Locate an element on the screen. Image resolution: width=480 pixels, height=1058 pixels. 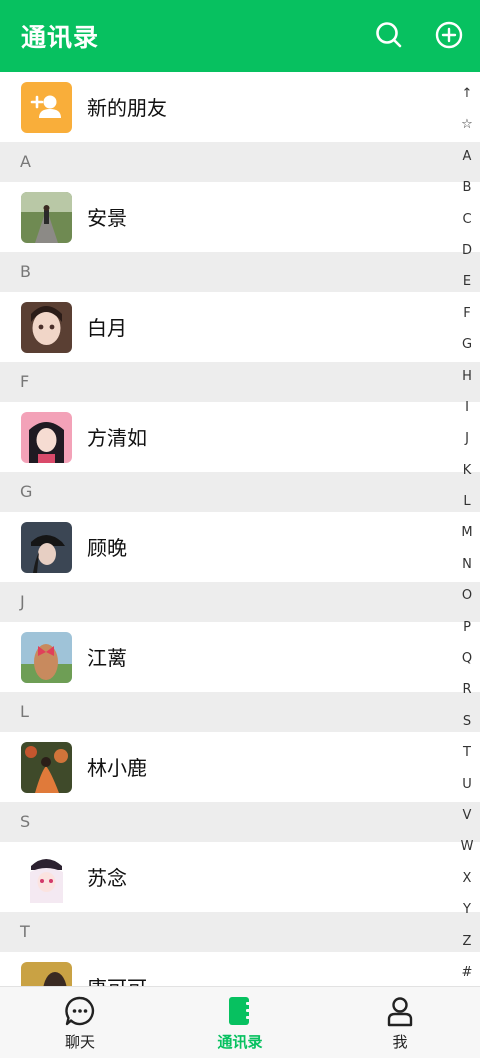
index-letter: N is located at coordinates (467, 564).